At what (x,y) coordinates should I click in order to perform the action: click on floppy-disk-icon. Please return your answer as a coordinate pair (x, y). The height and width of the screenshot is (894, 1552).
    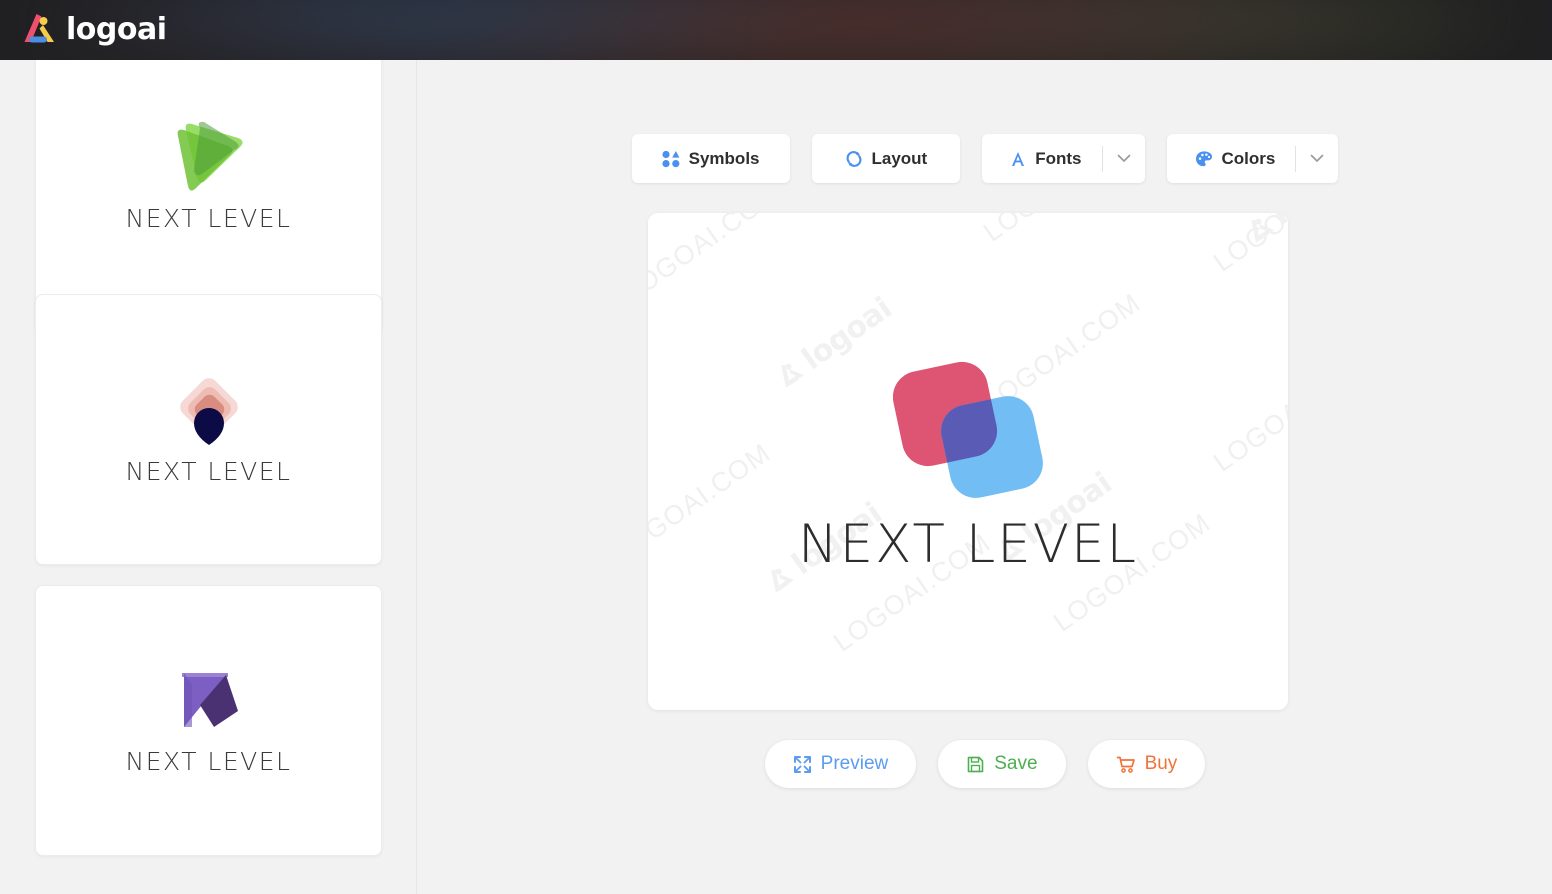
    Looking at the image, I should click on (975, 764).